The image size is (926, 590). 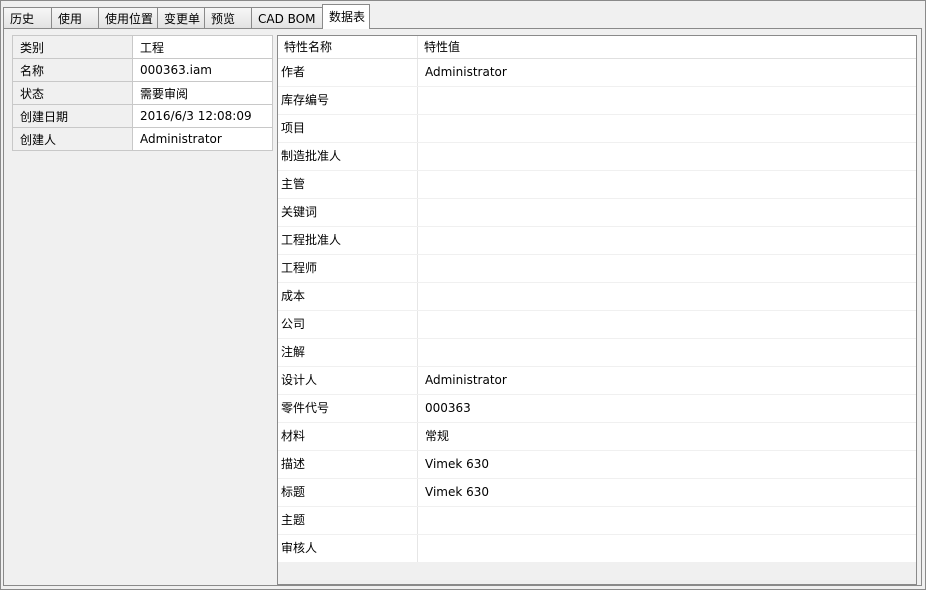 What do you see at coordinates (348, 184) in the screenshot?
I see `property-name: 主管` at bounding box center [348, 184].